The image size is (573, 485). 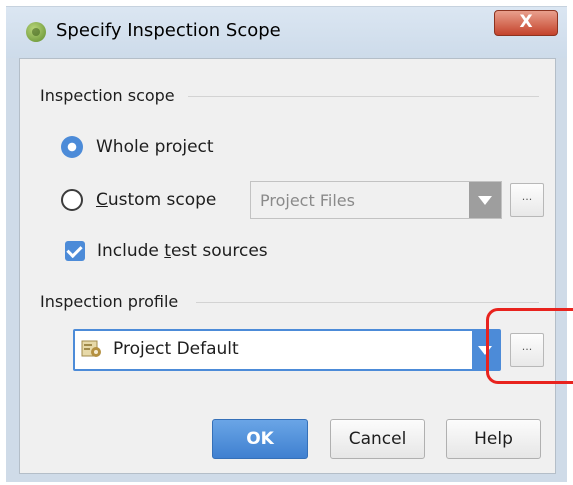 What do you see at coordinates (36, 32) in the screenshot?
I see `app-logo-icon` at bounding box center [36, 32].